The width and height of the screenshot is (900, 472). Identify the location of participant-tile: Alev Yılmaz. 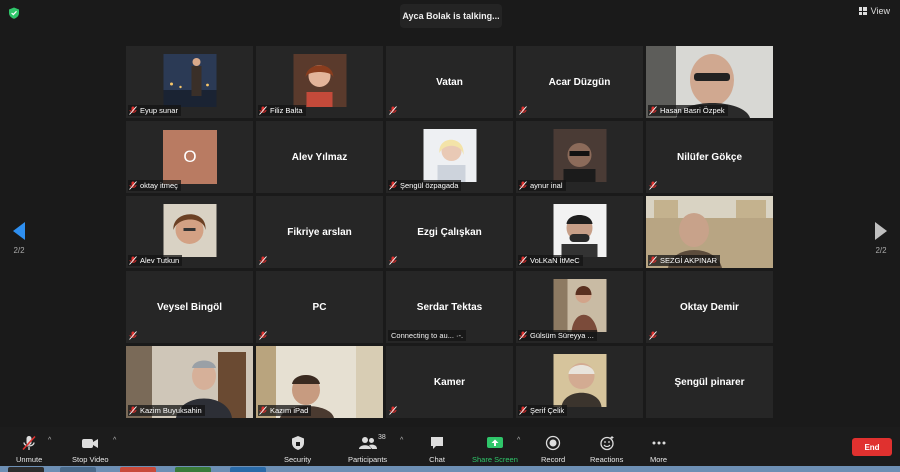
(319, 157).